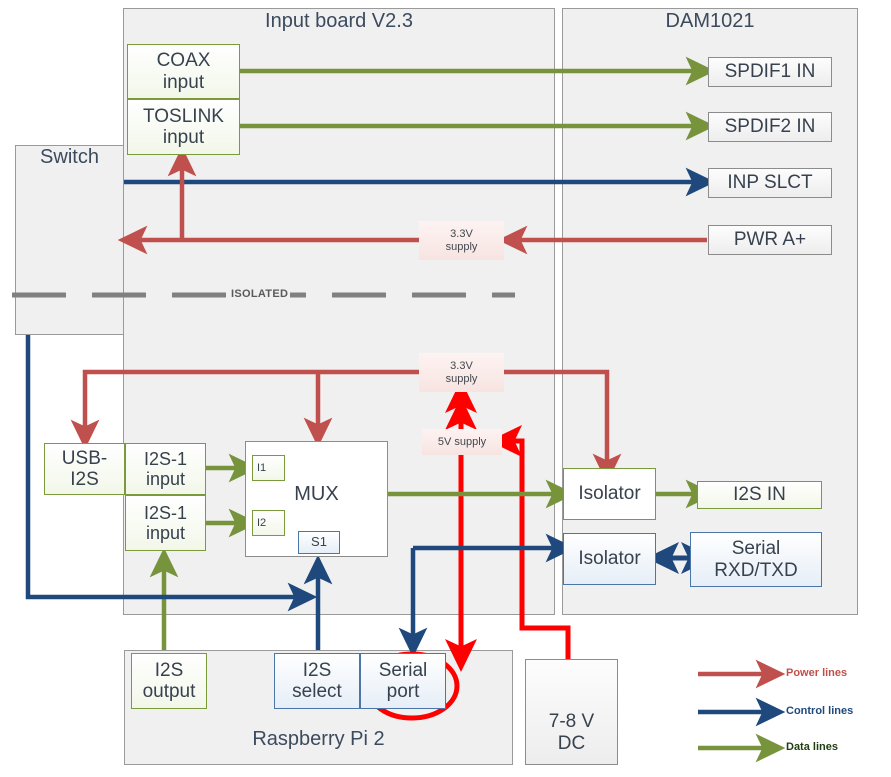 The height and width of the screenshot is (777, 891). I want to click on legend-label-control: Control lines, so click(820, 711).